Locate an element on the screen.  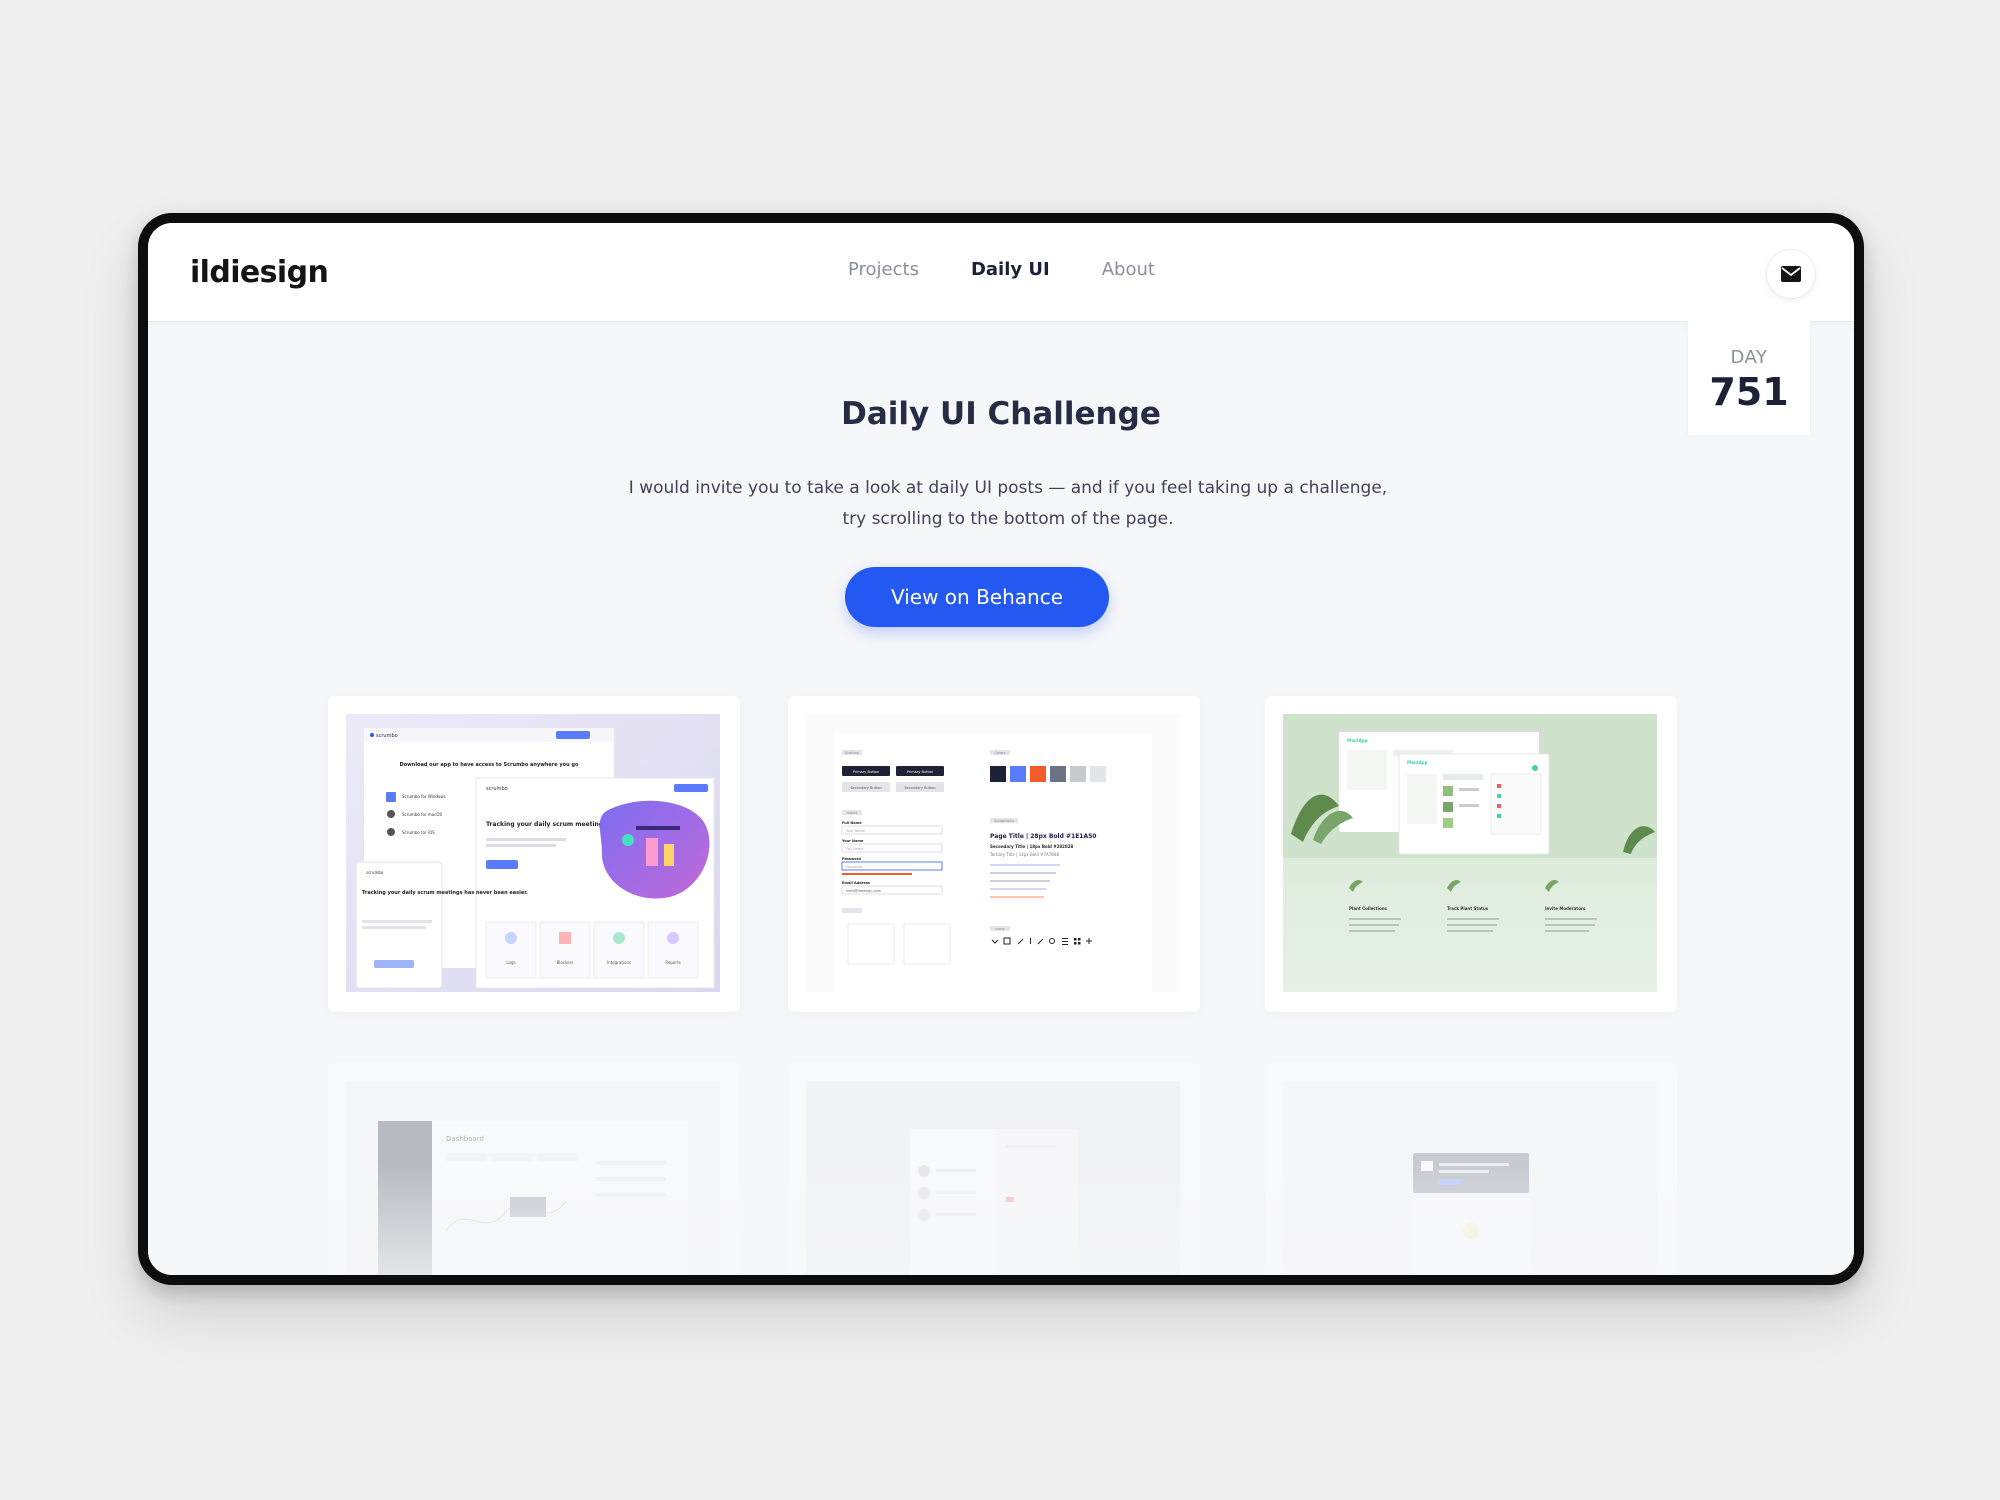
feature-blockers: Blockers is located at coordinates (565, 962).